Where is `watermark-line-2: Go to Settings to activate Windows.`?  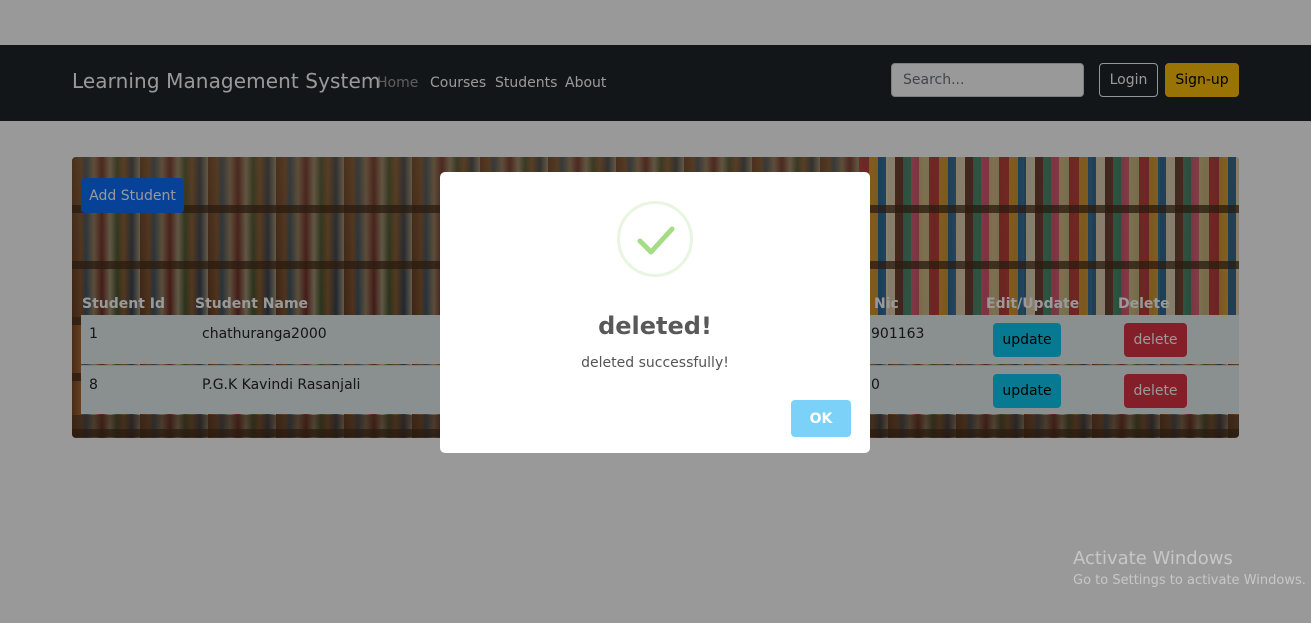
watermark-line-2: Go to Settings to activate Windows. is located at coordinates (1189, 580).